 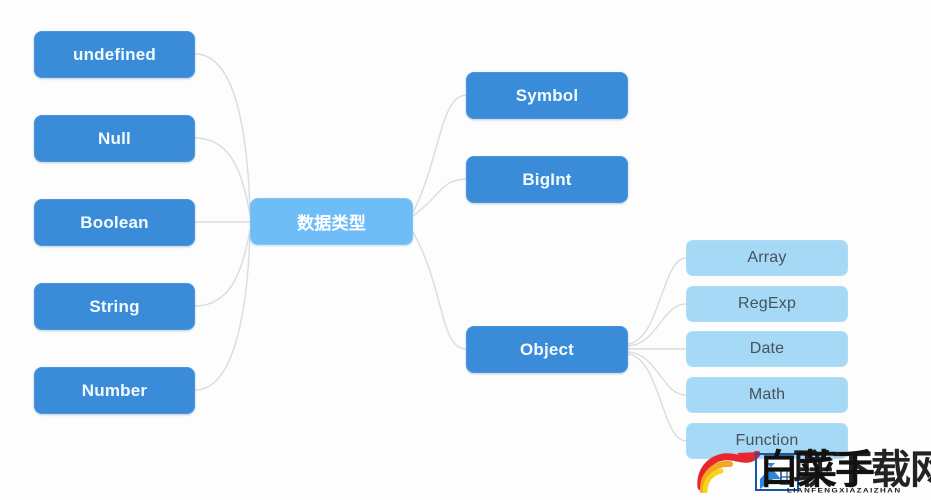 I want to click on node-math: Math, so click(x=767, y=395).